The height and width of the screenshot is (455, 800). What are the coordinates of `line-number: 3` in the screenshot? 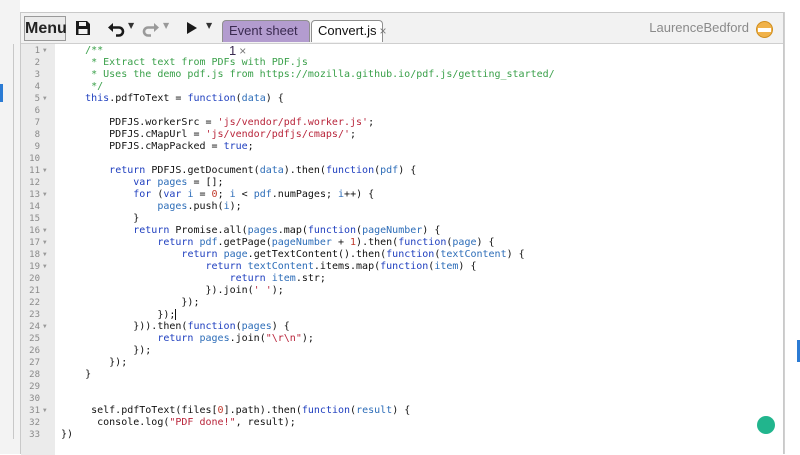 It's located at (37, 75).